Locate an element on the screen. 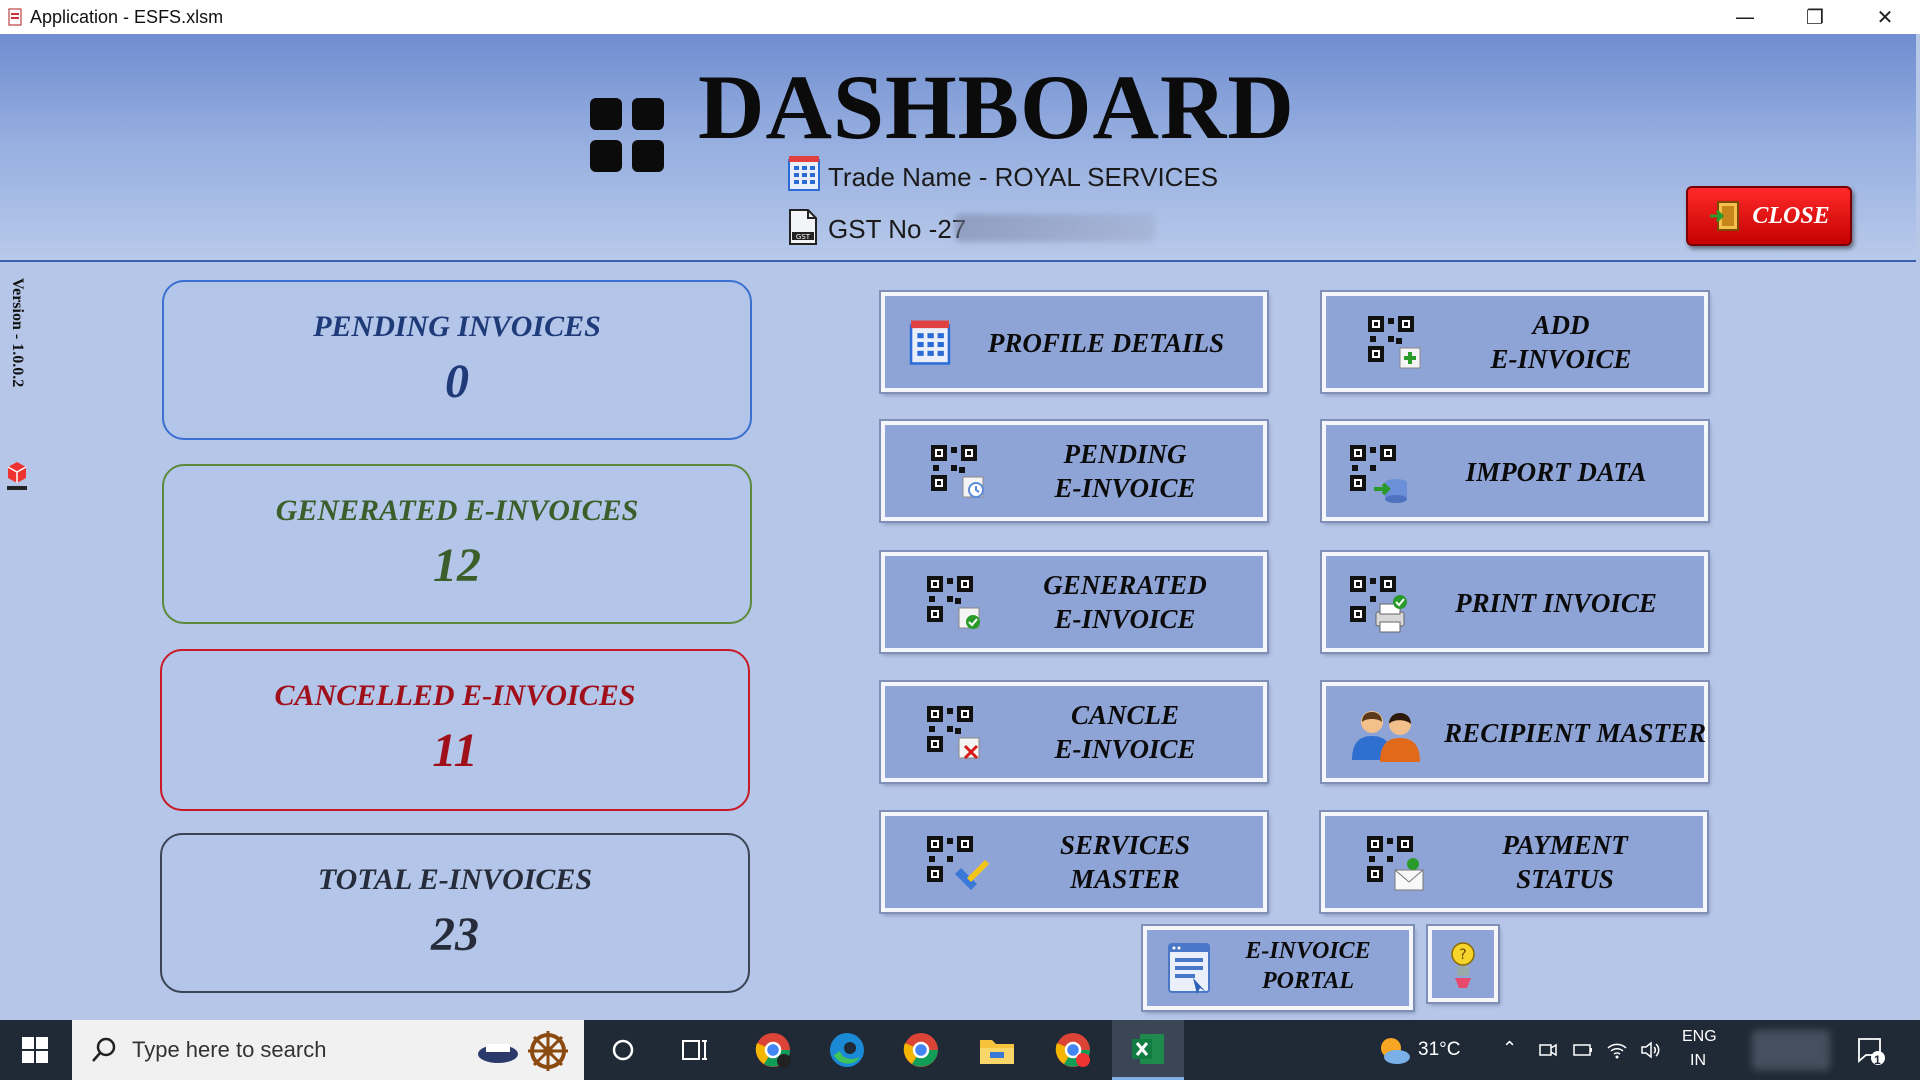 The width and height of the screenshot is (1920, 1080). add-e-invoice-label-line1: ADD is located at coordinates (1561, 325).